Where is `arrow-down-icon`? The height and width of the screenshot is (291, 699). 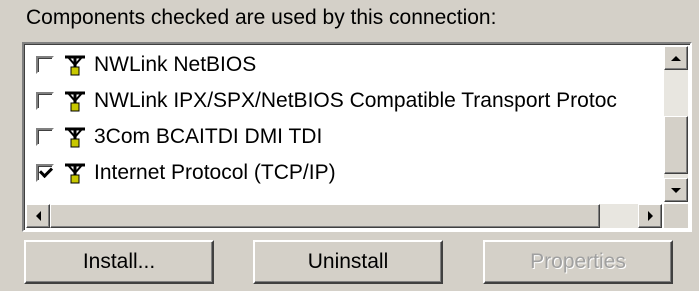
arrow-down-icon is located at coordinates (676, 190).